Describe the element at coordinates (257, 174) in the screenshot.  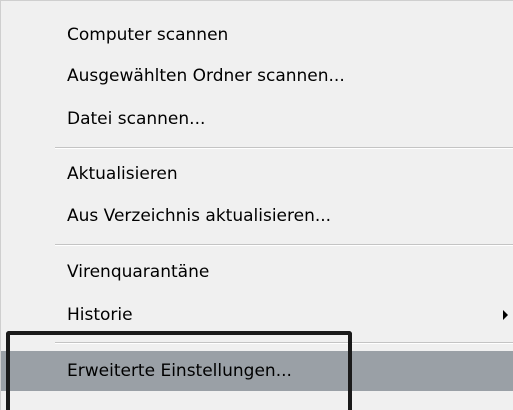
I see `menu-item-aktualisieren: Aktualisieren` at that location.